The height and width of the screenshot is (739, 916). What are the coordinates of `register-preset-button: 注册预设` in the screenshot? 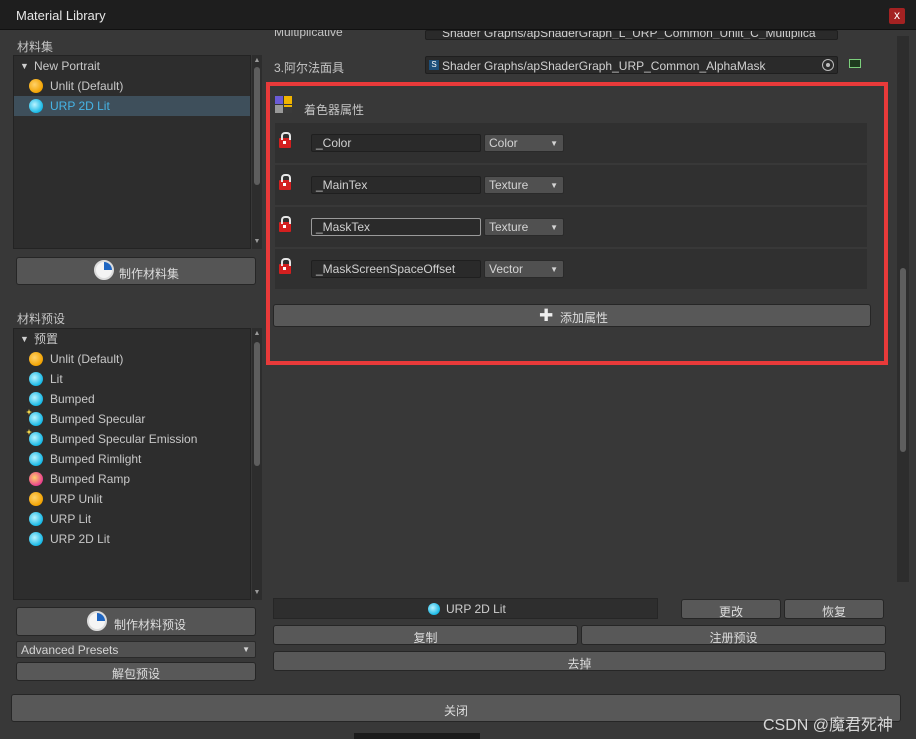 It's located at (733, 635).